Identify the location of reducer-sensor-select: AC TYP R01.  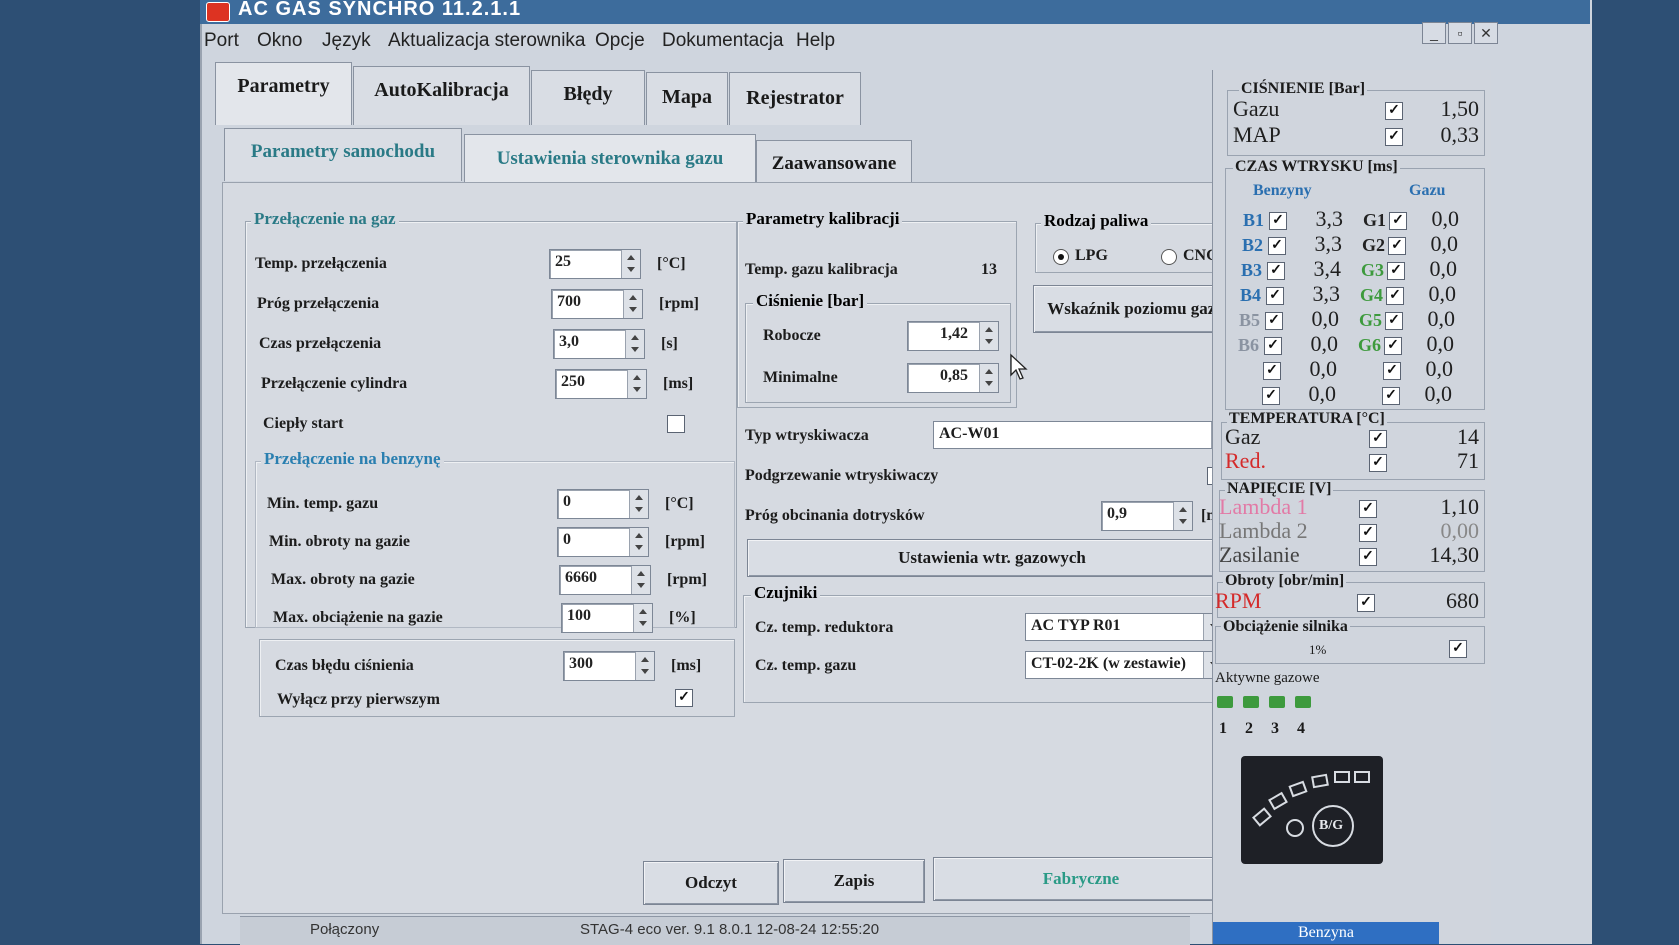
(1126, 627).